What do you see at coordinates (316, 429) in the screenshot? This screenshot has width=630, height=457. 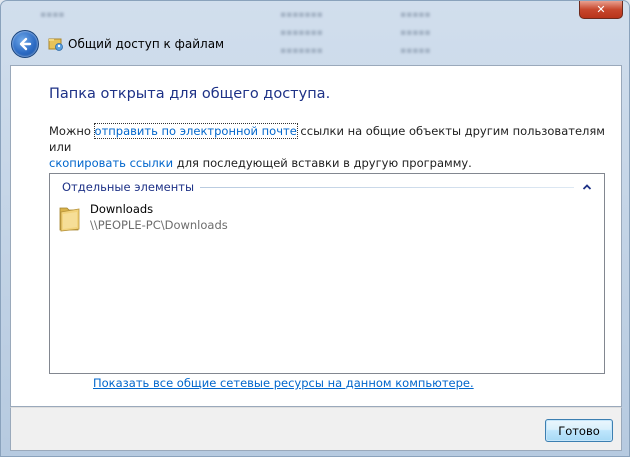 I see `command-area: Готово` at bounding box center [316, 429].